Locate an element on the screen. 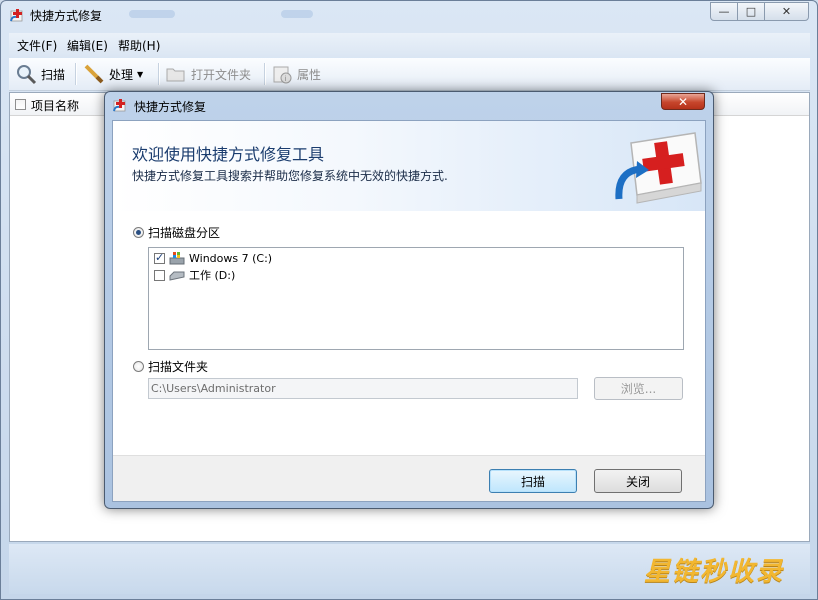  open-folder-toolbar-button: 打开文件夹 is located at coordinates (208, 74).